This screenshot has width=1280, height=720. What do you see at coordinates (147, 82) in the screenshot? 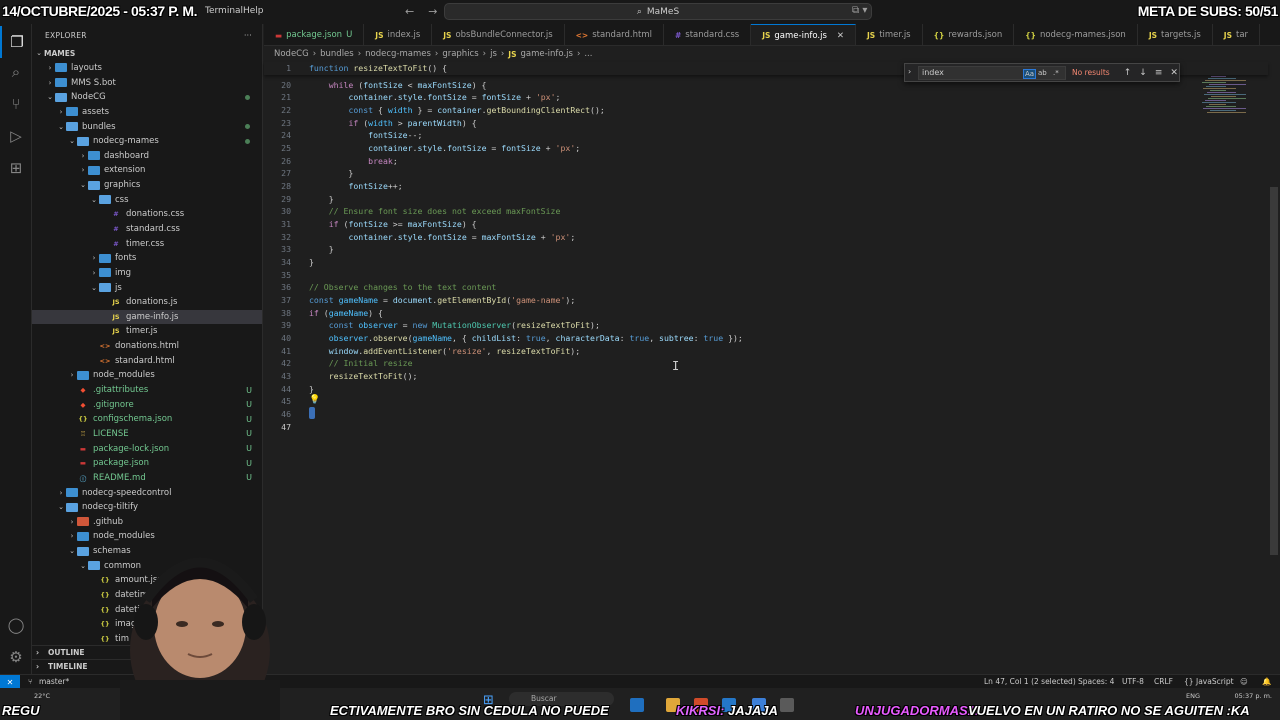
I see `tree-item: › MMS S.bot` at bounding box center [147, 82].